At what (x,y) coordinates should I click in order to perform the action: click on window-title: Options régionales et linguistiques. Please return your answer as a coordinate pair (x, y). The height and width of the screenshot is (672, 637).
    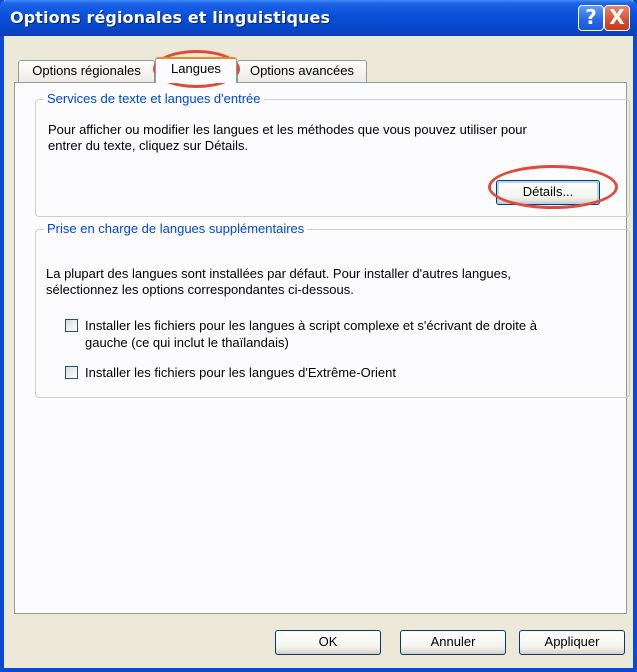
    Looking at the image, I should click on (170, 17).